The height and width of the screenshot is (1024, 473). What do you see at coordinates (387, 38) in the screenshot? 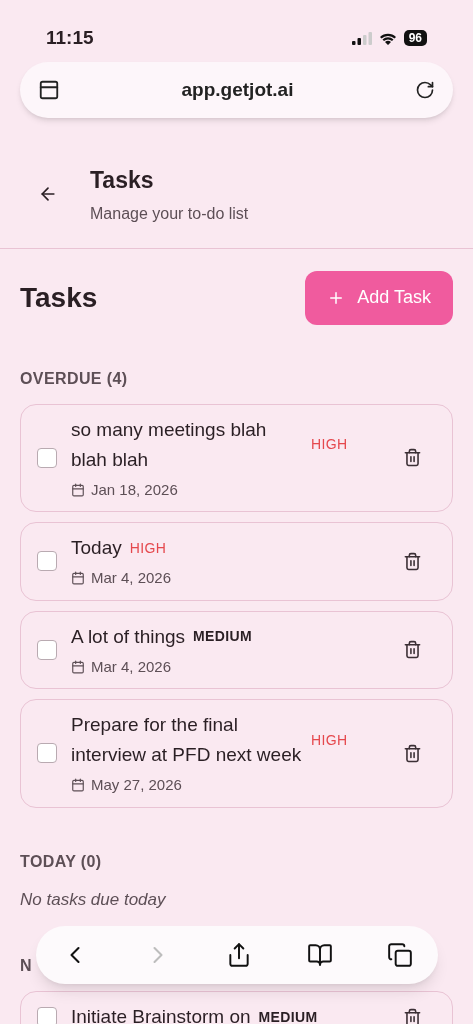
I see `wifi-icon` at bounding box center [387, 38].